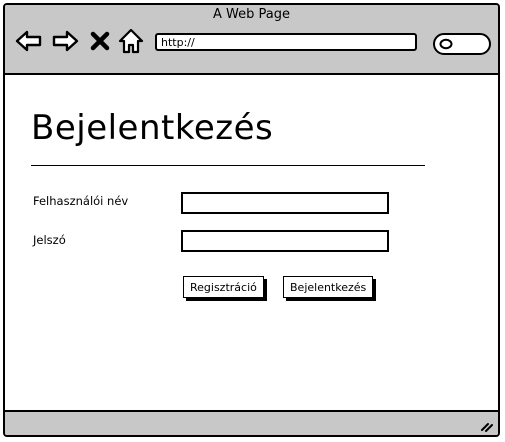  I want to click on address-bar: http://, so click(286, 42).